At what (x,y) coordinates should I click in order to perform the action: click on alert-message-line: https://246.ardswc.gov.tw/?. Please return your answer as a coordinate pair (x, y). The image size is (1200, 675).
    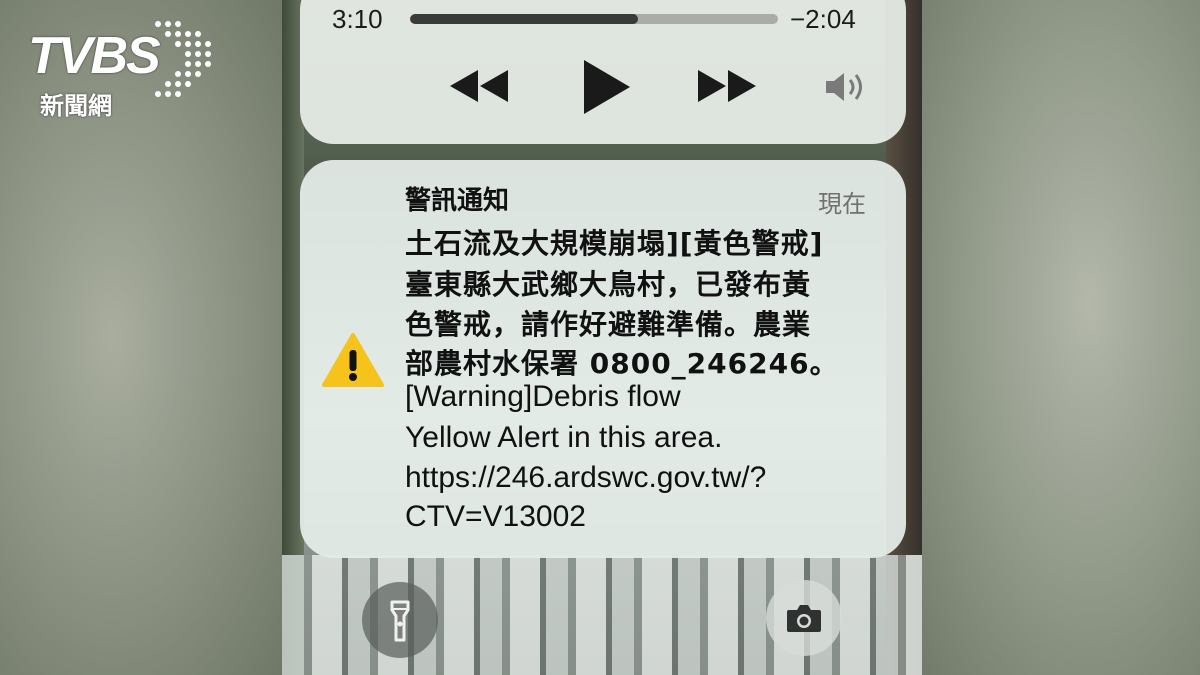
    Looking at the image, I should click on (586, 477).